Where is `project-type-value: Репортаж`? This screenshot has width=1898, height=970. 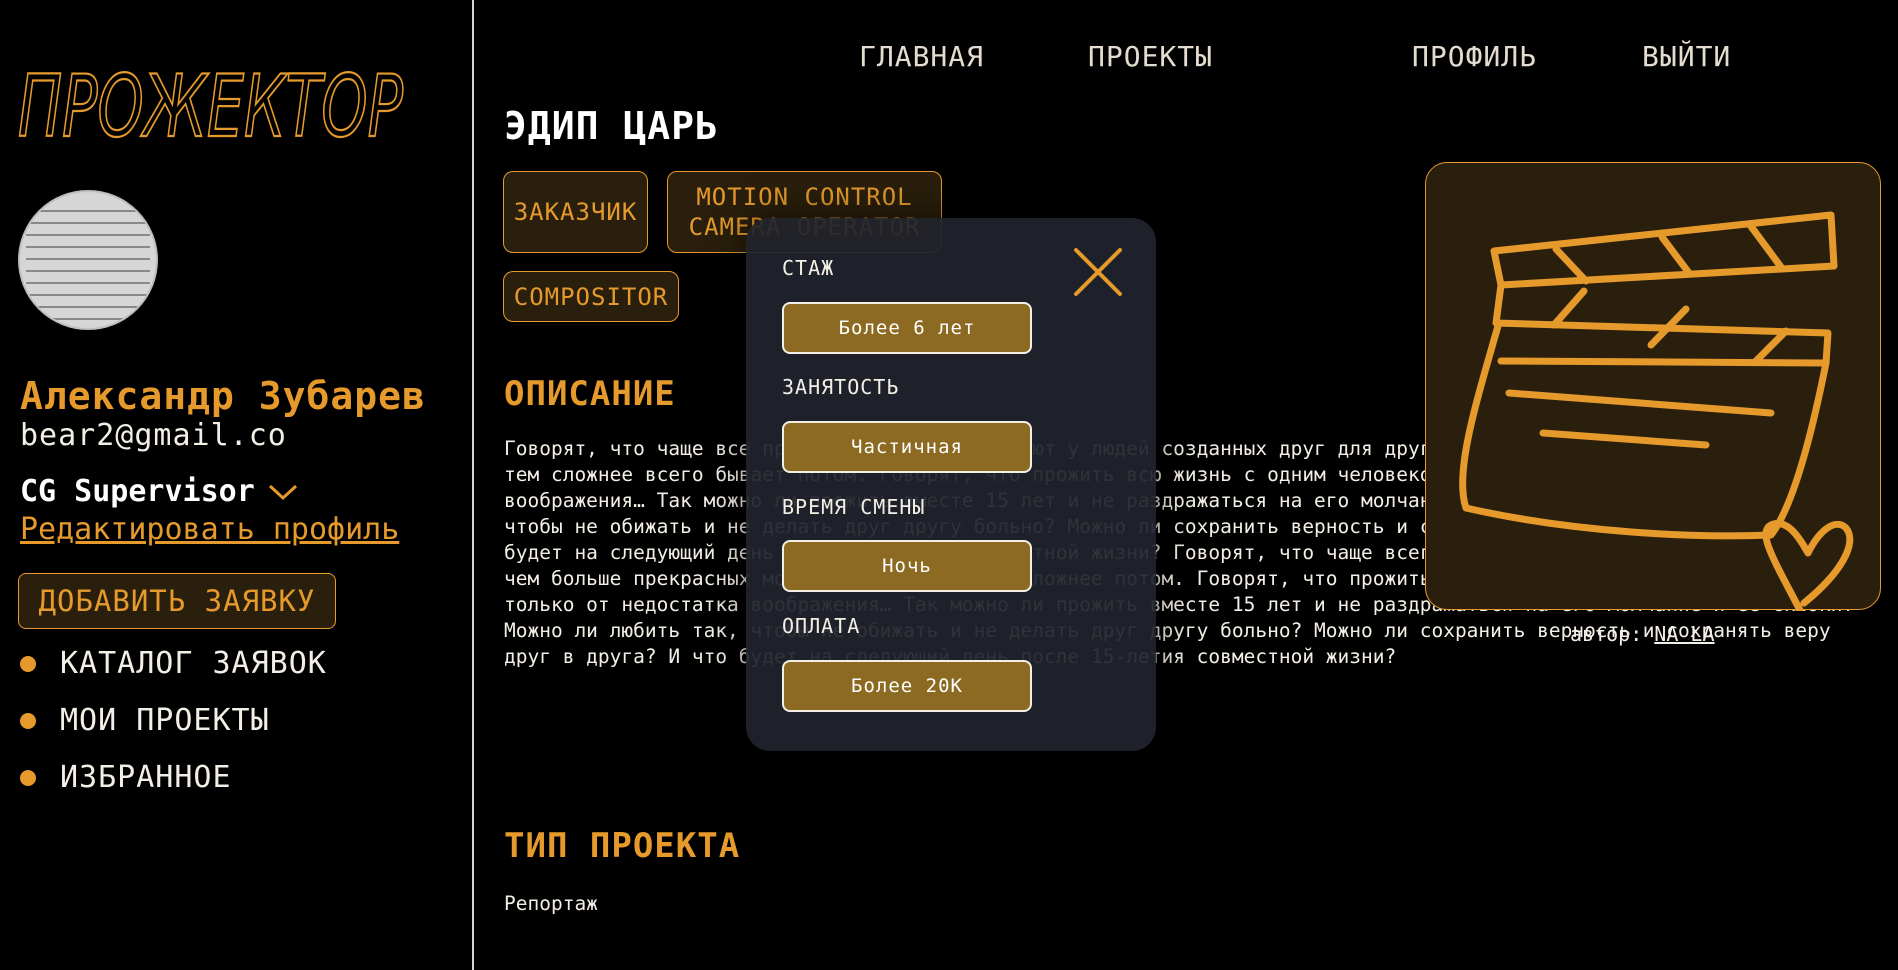
project-type-value: Репортаж is located at coordinates (551, 903).